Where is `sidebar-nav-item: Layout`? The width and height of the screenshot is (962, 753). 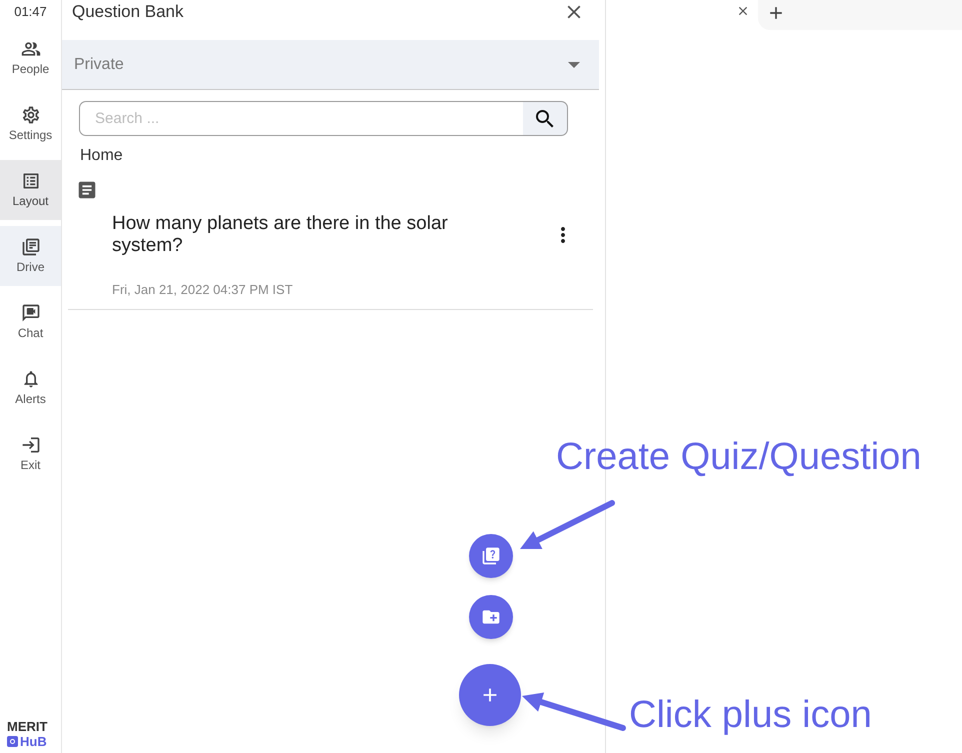
sidebar-nav-item: Layout is located at coordinates (30, 190).